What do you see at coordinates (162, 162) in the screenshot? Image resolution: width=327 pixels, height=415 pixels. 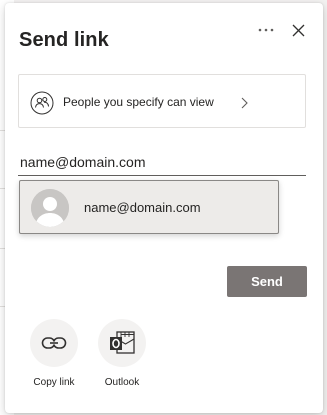 I see `recipient-email-input` at bounding box center [162, 162].